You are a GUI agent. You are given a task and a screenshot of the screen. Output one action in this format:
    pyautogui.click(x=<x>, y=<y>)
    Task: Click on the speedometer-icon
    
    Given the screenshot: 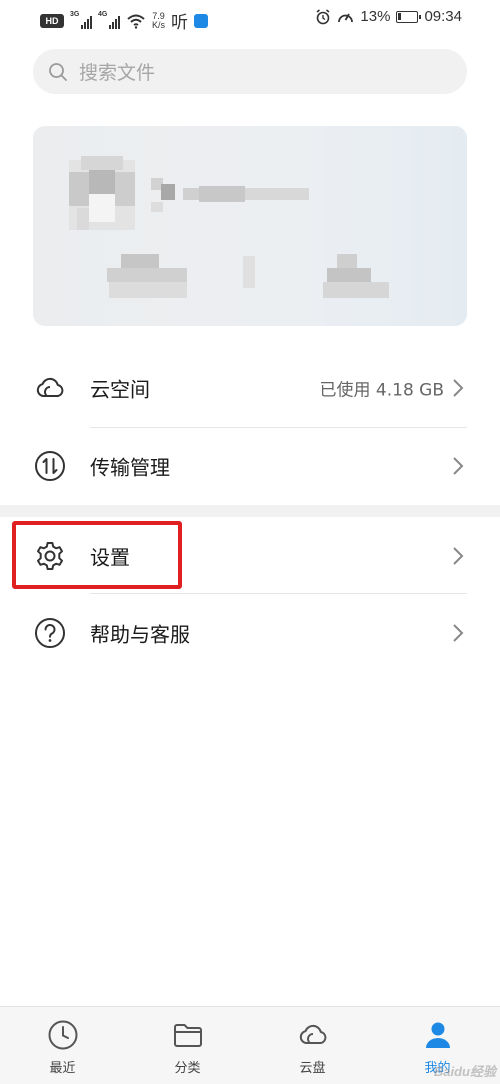 What is the action you would take?
    pyautogui.click(x=346, y=17)
    